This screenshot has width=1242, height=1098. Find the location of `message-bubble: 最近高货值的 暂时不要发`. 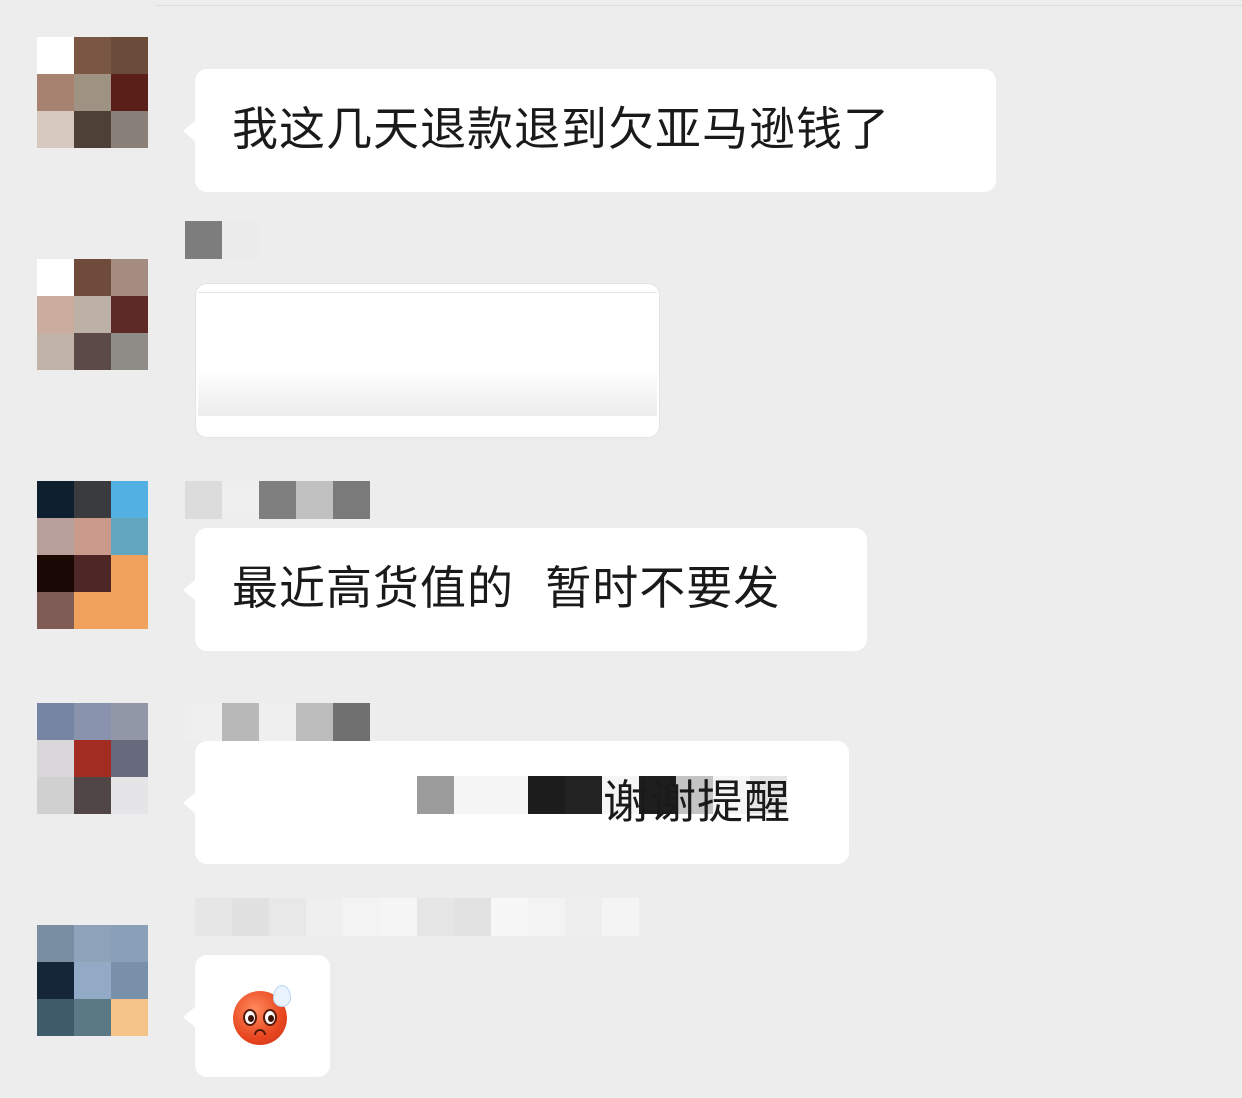

message-bubble: 最近高货值的 暂时不要发 is located at coordinates (525, 589).